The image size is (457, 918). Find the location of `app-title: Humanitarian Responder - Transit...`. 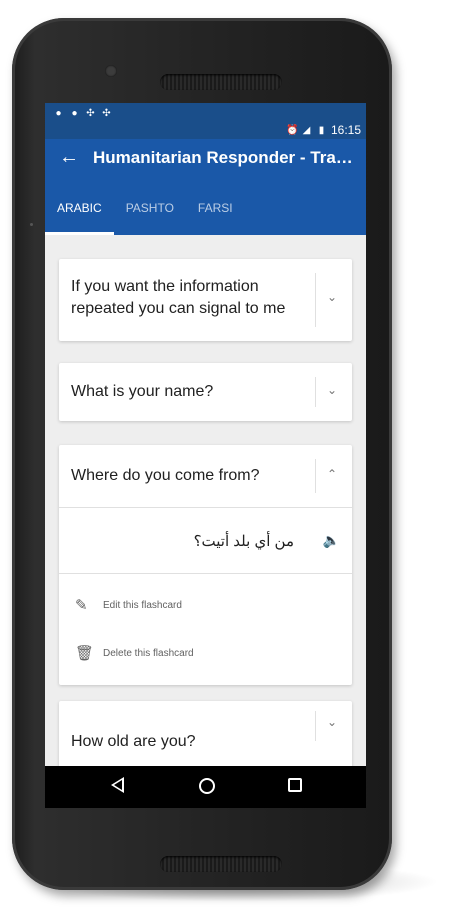

app-title: Humanitarian Responder - Transit... is located at coordinates (225, 157).